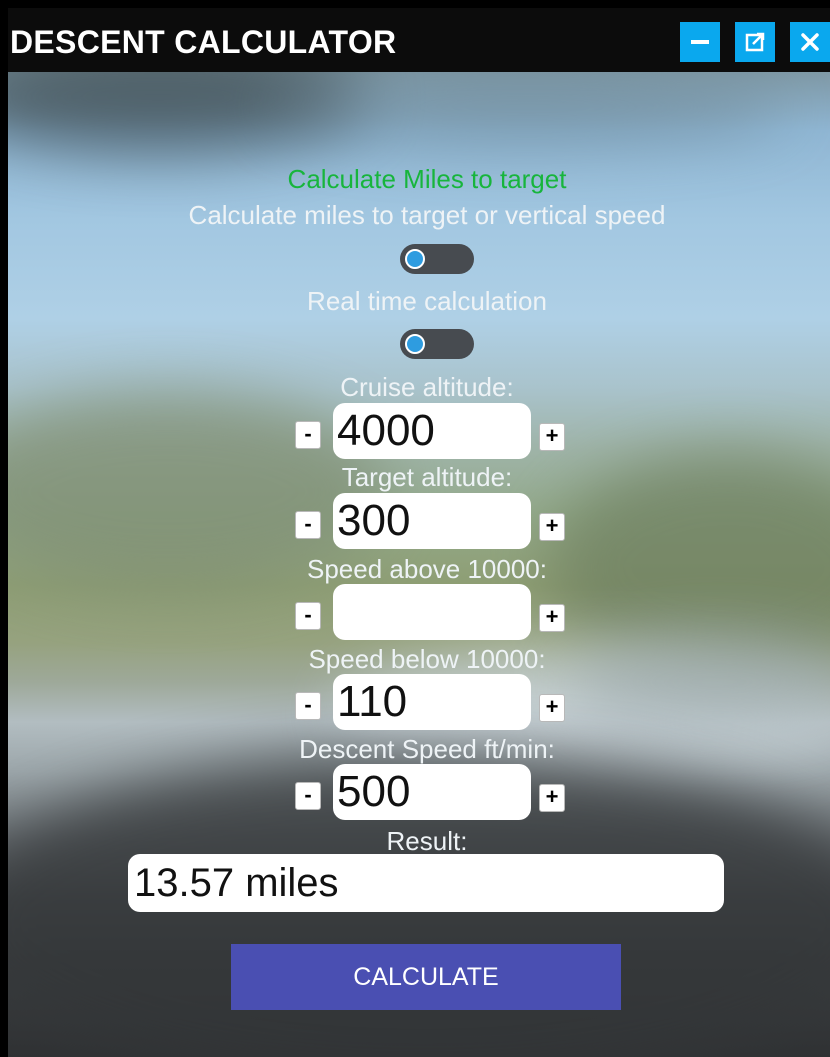  I want to click on speed-above-label: Speed above 10000:, so click(427, 569).